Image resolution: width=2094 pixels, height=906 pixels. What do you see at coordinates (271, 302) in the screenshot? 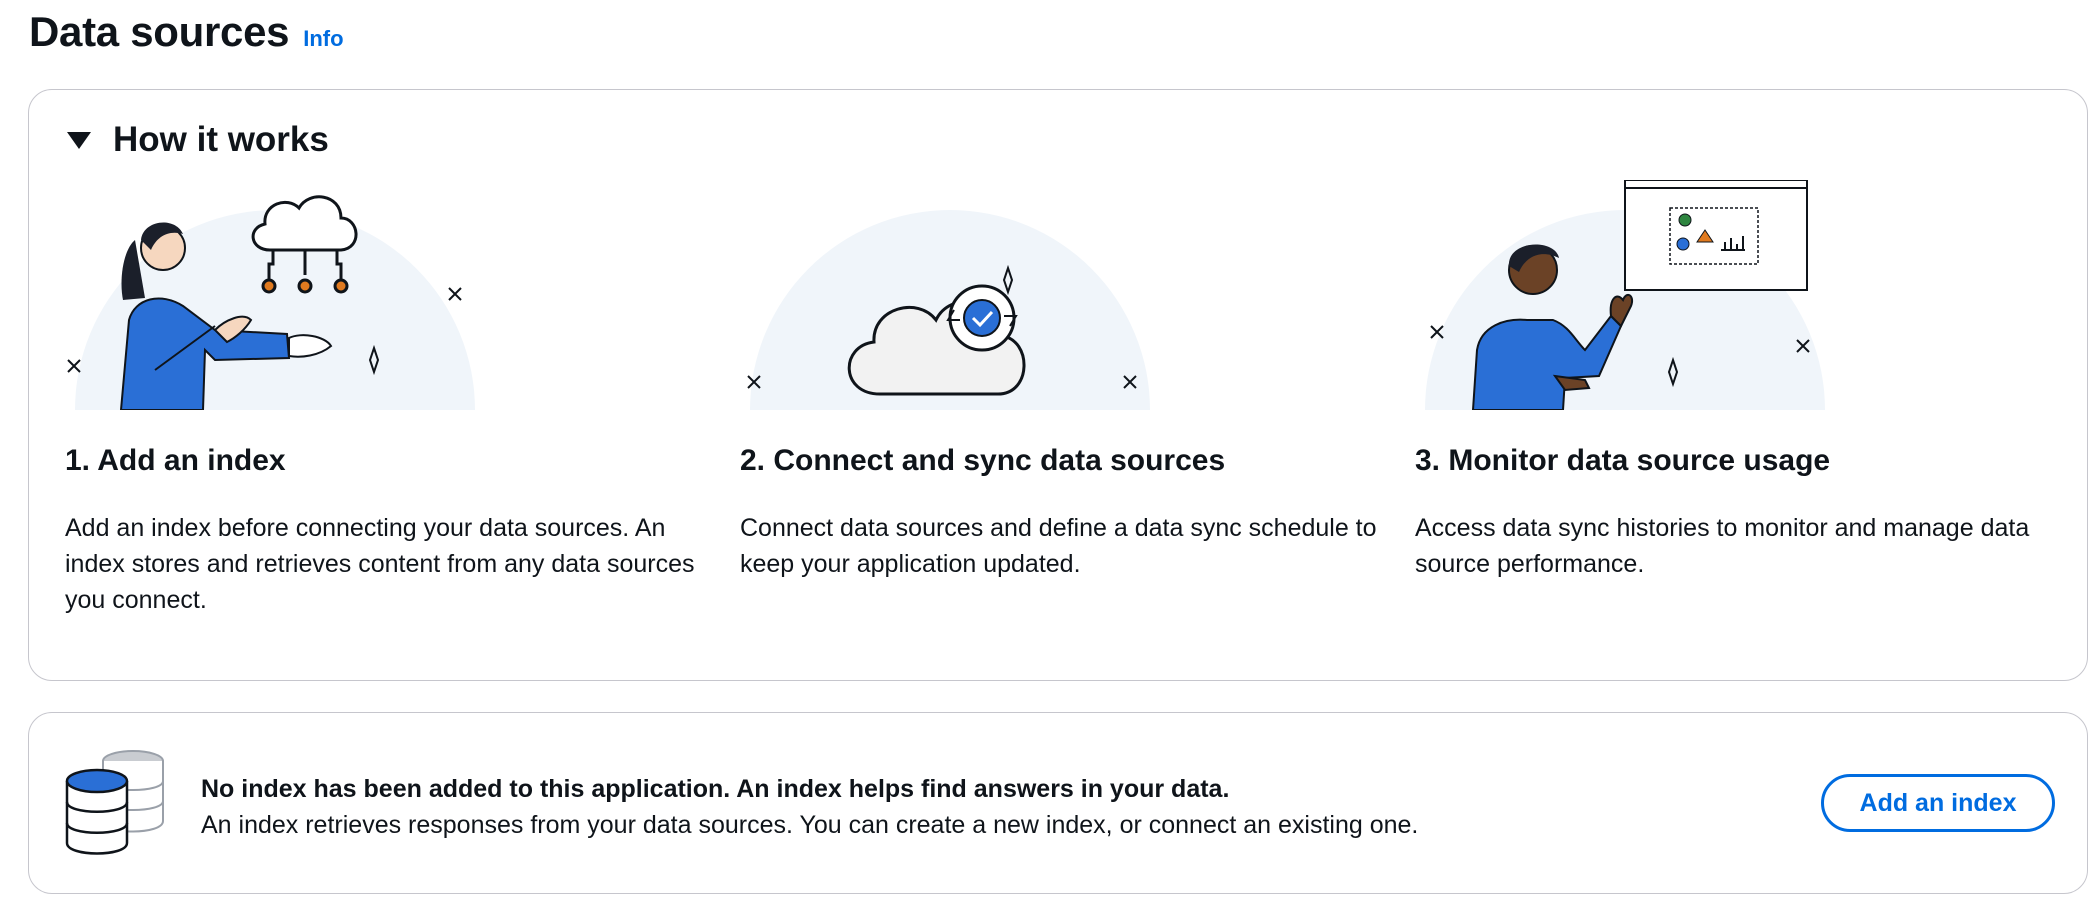
I see `person-cloud-network-illustration` at bounding box center [271, 302].